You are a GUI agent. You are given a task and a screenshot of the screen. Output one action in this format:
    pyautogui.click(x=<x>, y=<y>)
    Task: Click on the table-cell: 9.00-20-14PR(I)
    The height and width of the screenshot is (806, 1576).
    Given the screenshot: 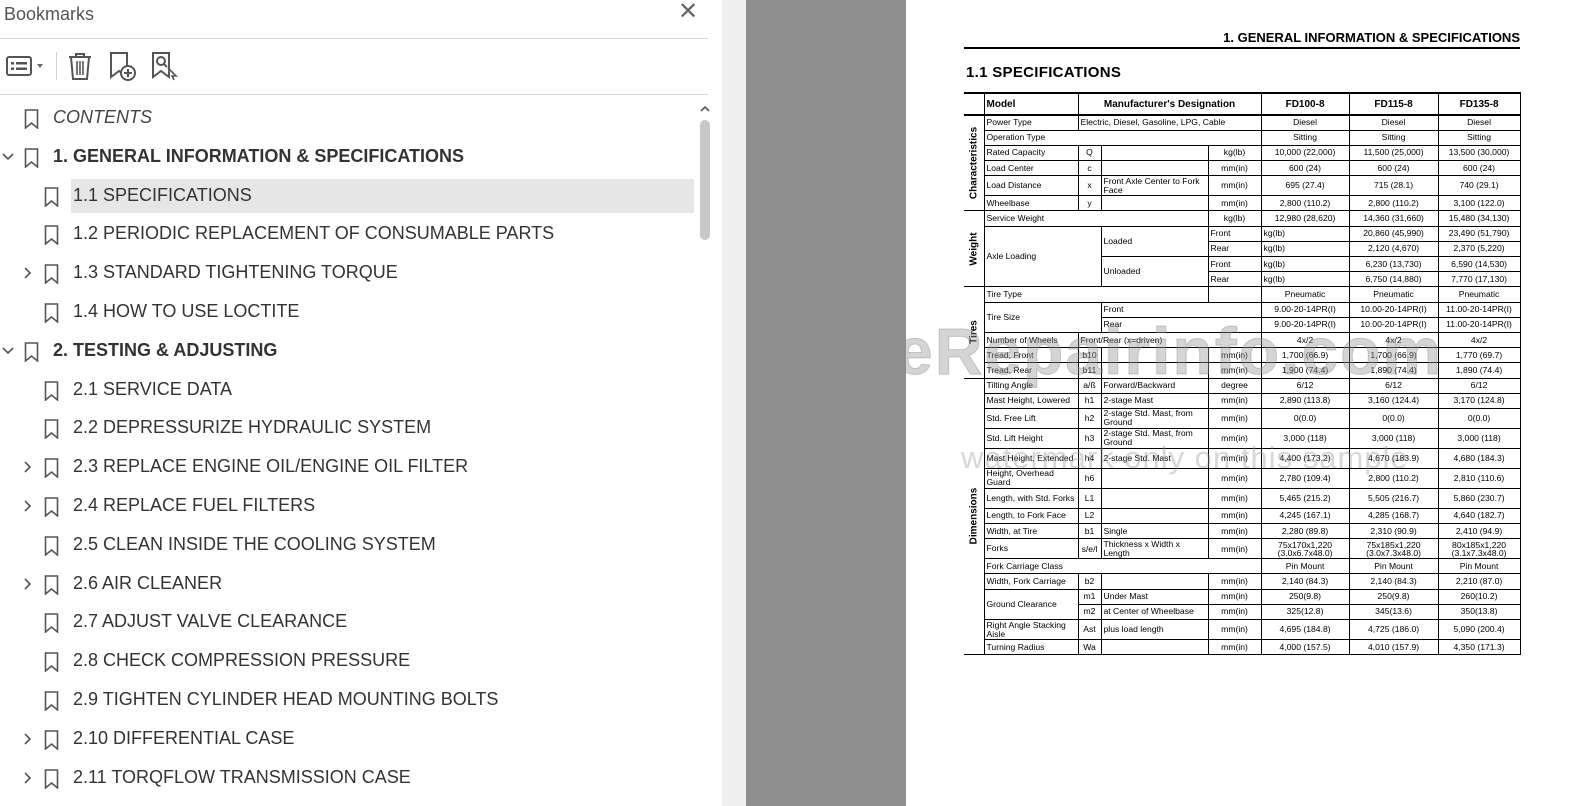 What is the action you would take?
    pyautogui.click(x=1305, y=309)
    